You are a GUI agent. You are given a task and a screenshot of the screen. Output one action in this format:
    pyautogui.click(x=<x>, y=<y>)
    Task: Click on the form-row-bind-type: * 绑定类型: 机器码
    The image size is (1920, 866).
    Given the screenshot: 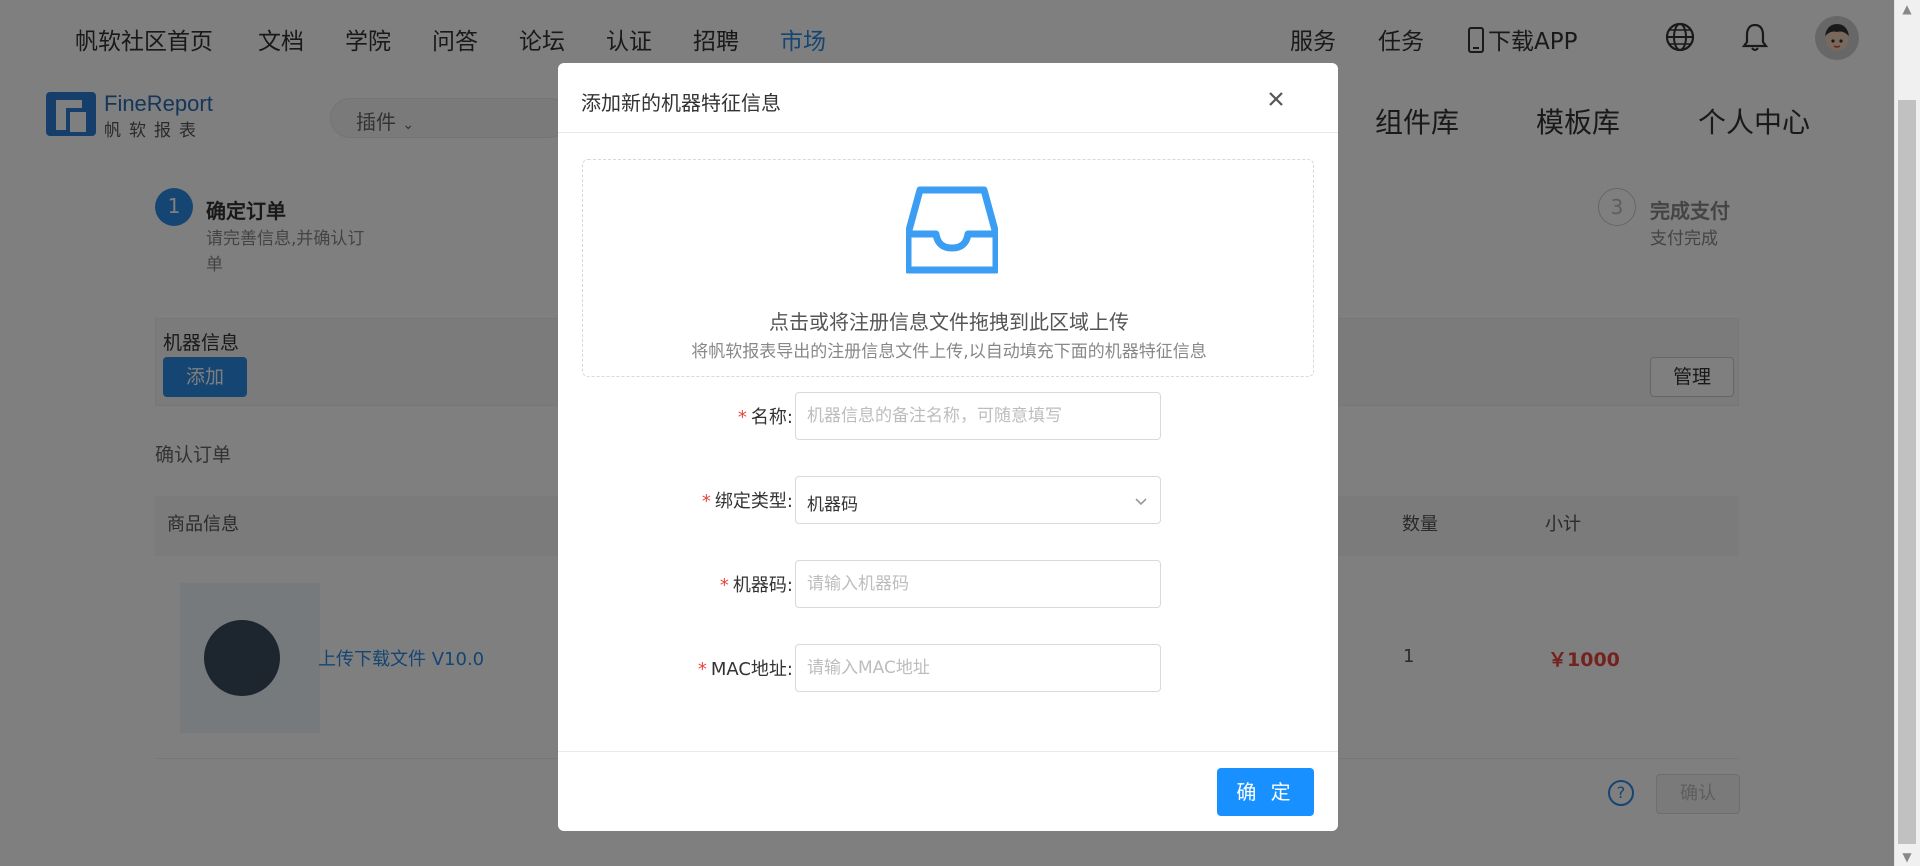 What is the action you would take?
    pyautogui.click(x=948, y=500)
    